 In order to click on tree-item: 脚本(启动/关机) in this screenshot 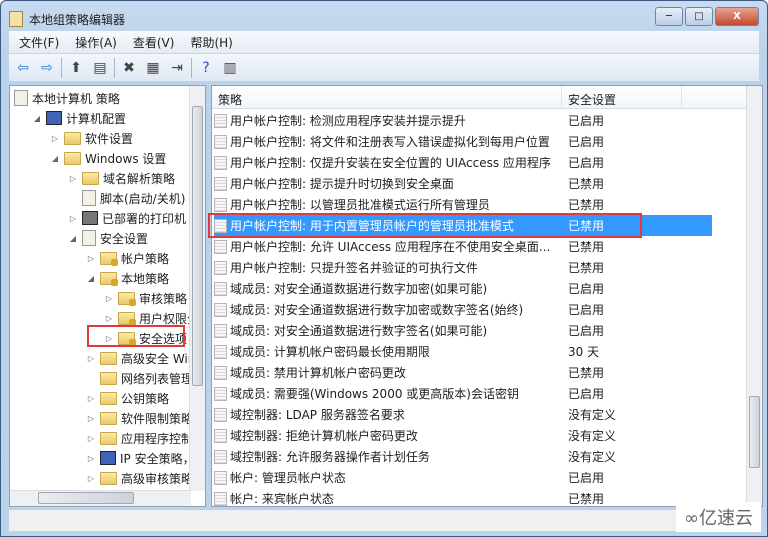, I will do `click(126, 198)`.